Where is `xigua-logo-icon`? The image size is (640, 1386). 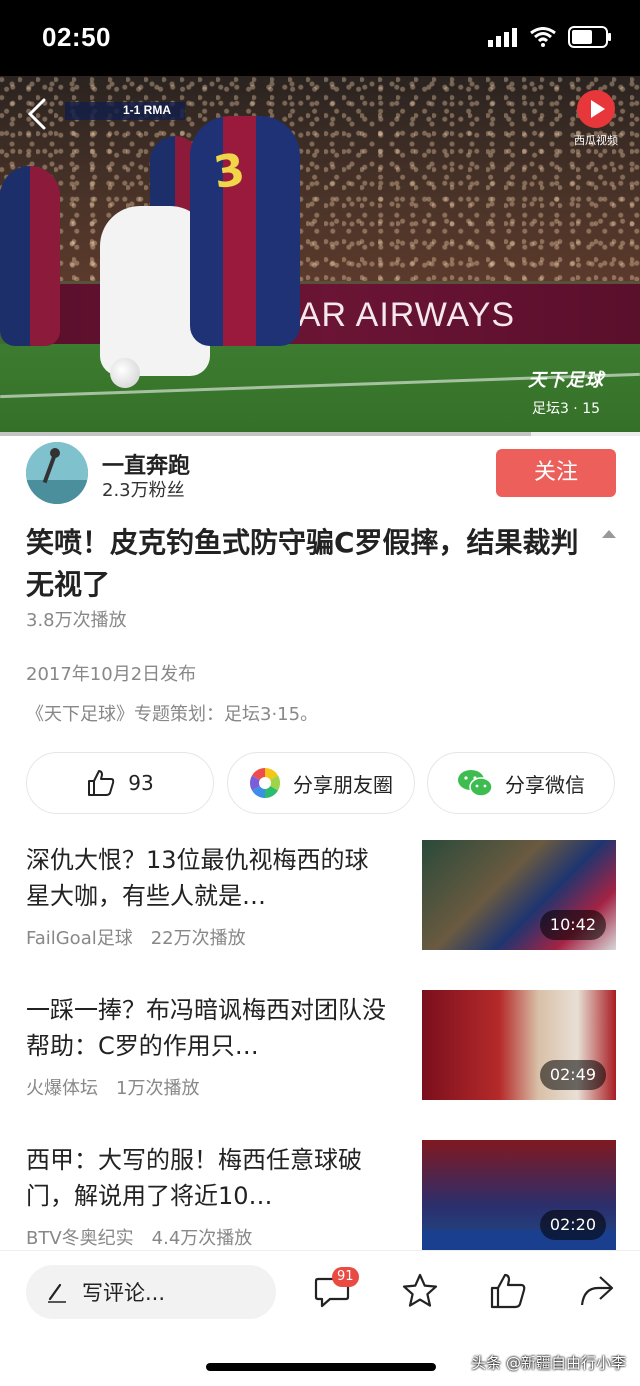
xigua-logo-icon is located at coordinates (596, 109).